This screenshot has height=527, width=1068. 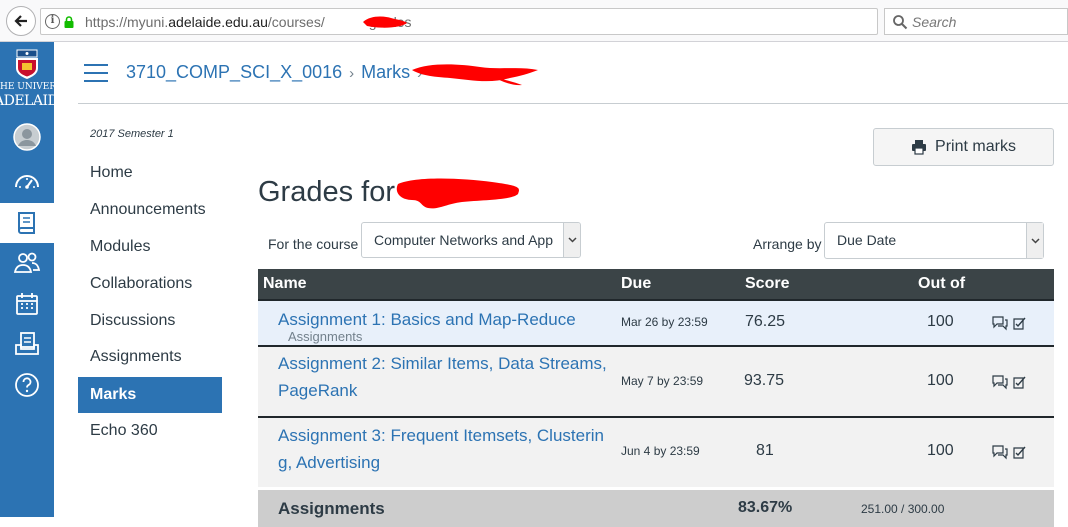 What do you see at coordinates (767, 284) in the screenshot?
I see `column-header-score: Score` at bounding box center [767, 284].